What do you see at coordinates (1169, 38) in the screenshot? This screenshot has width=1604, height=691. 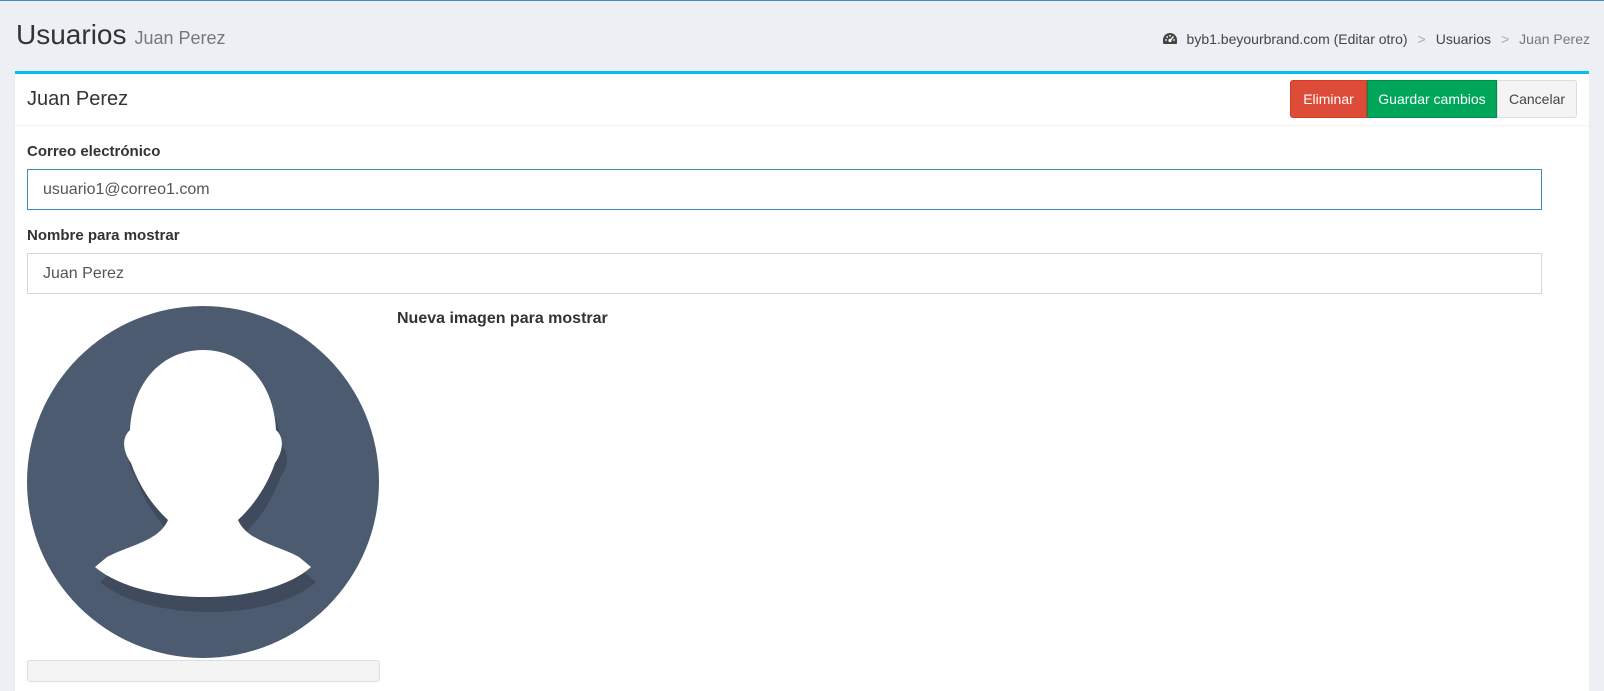 I see `dashboard-icon` at bounding box center [1169, 38].